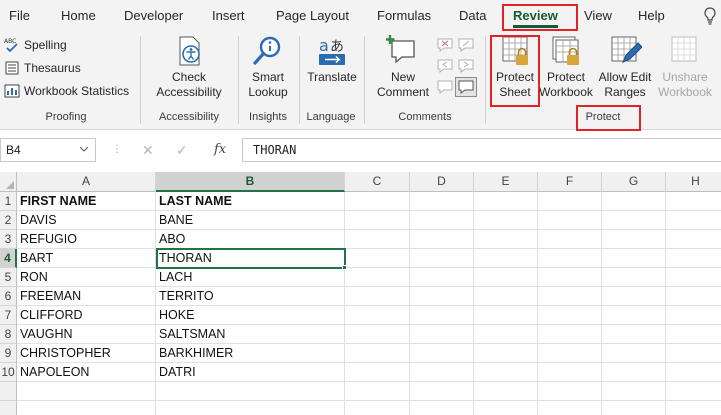 This screenshot has width=721, height=415. Describe the element at coordinates (268, 67) in the screenshot. I see `smart-lookup-button: Smart Lookup` at that location.